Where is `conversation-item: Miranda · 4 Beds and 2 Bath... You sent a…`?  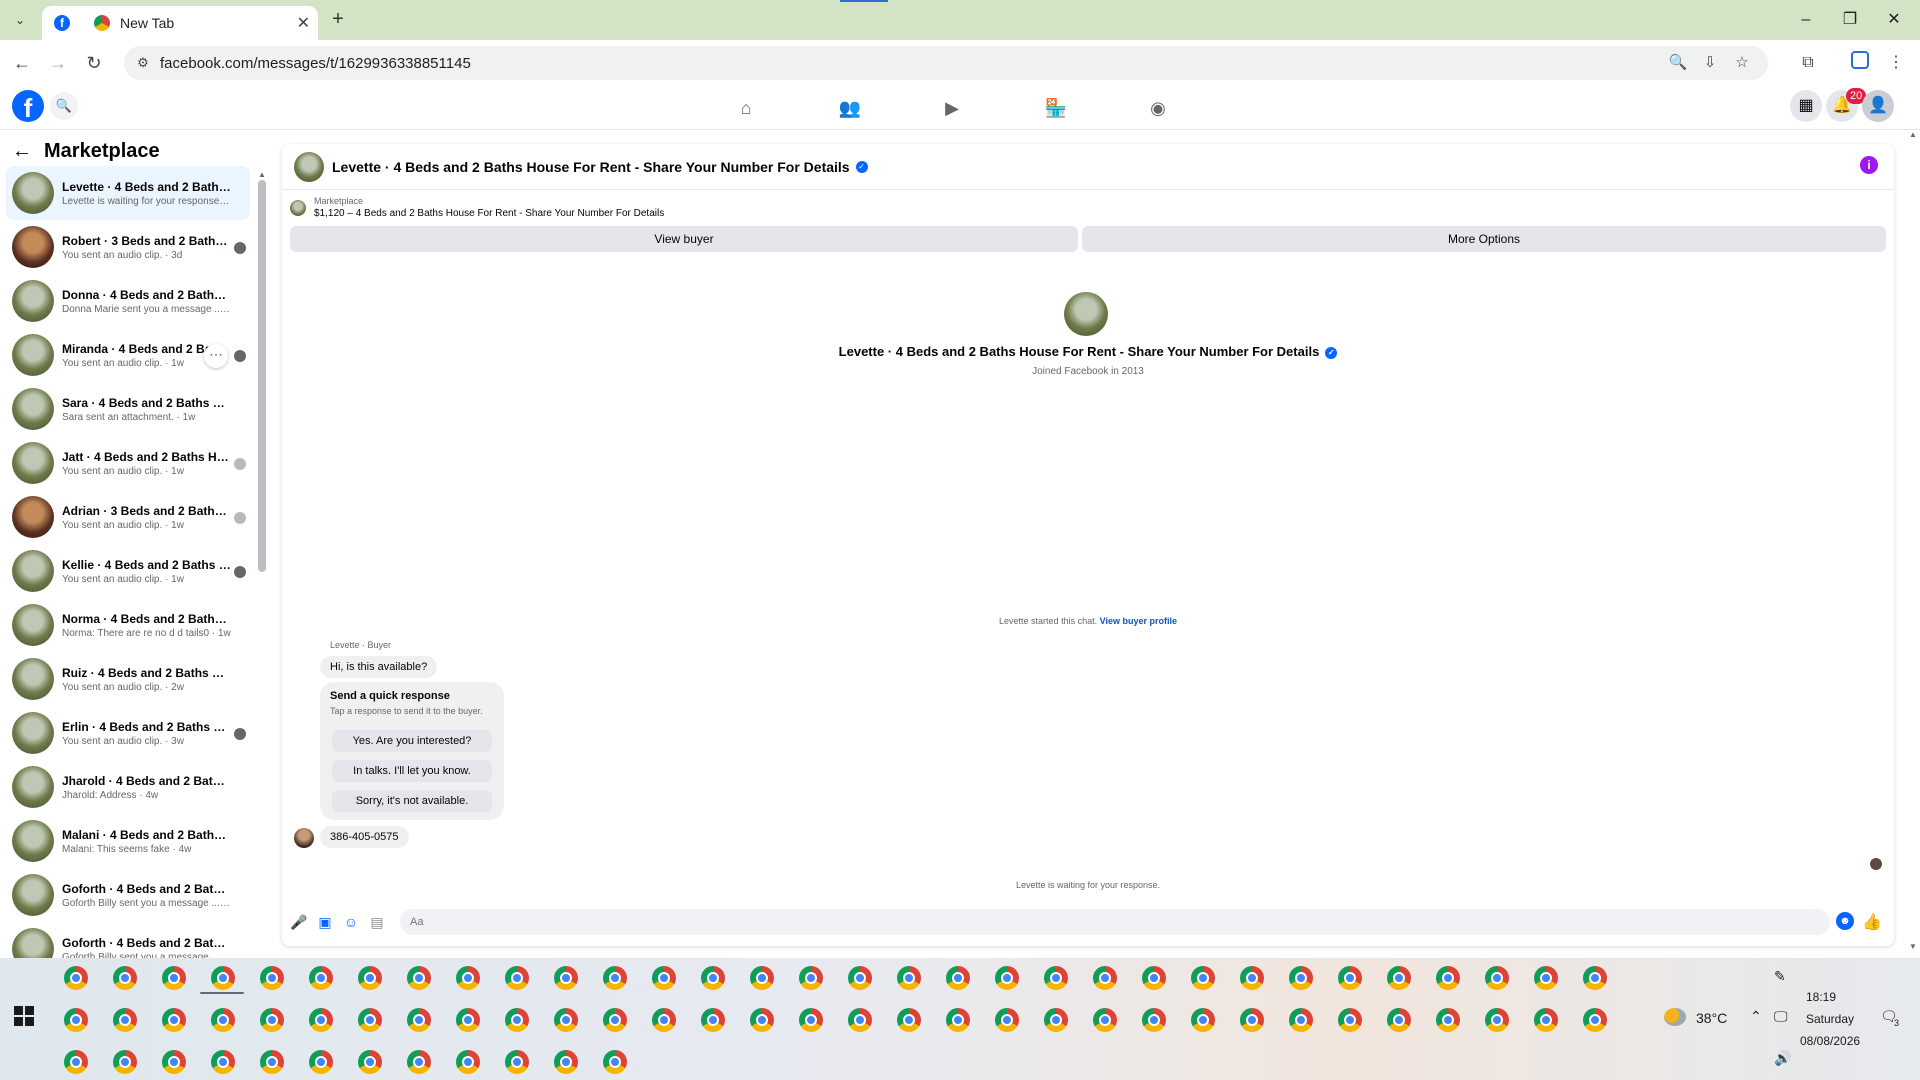 conversation-item: Miranda · 4 Beds and 2 Bath... You sent a… is located at coordinates (128, 355).